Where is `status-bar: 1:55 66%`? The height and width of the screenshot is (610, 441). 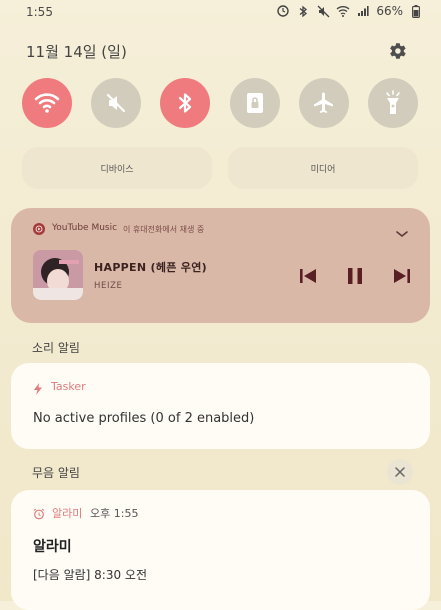 status-bar: 1:55 66% is located at coordinates (220, 13).